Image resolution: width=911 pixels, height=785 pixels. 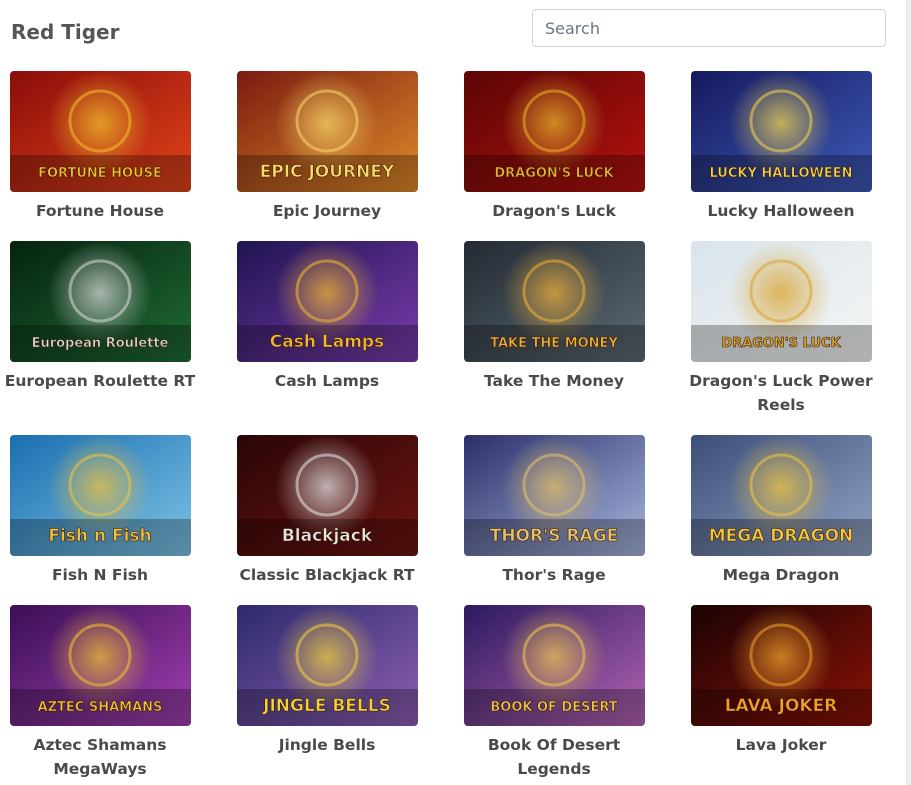 I want to click on game-card: TAKE THE MONEY Take The Money, so click(x=567, y=338).